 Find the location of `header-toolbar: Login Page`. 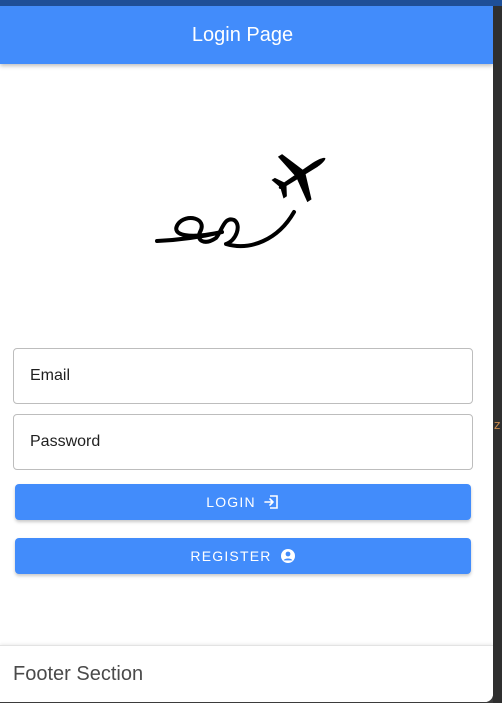

header-toolbar: Login Page is located at coordinates (246, 35).